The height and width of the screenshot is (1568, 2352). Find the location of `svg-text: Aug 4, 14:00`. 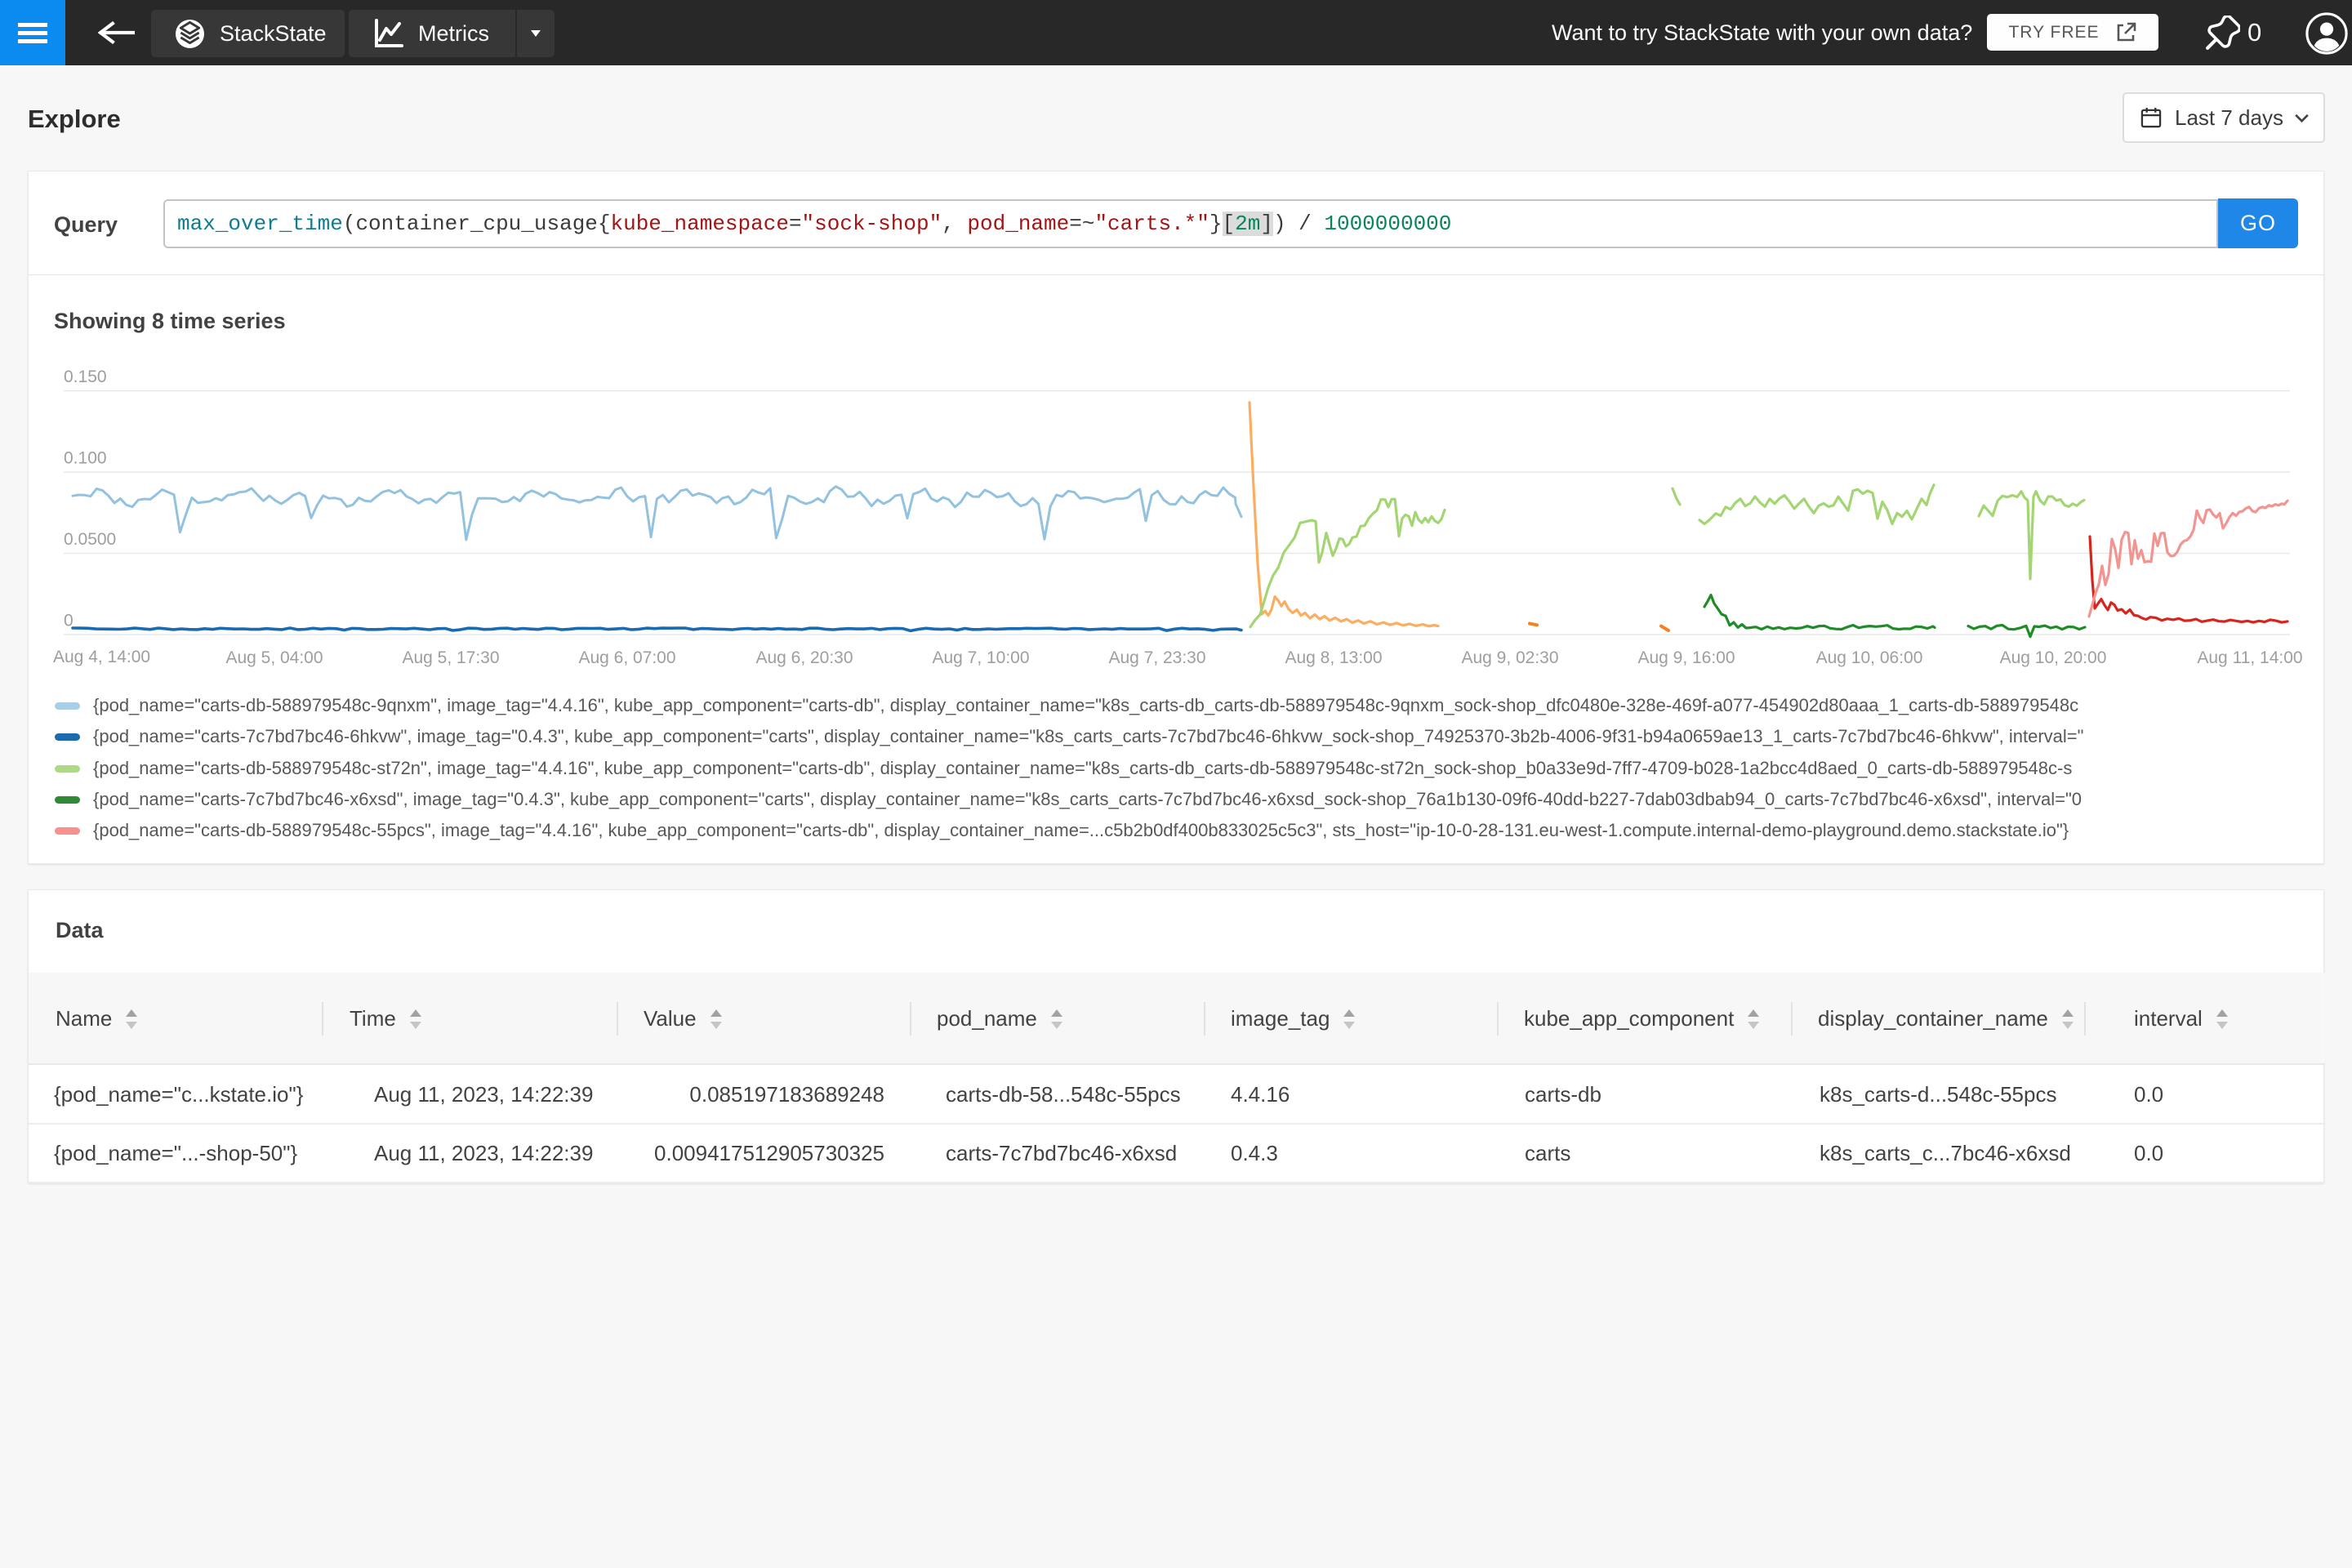

svg-text: Aug 4, 14:00 is located at coordinates (101, 657).